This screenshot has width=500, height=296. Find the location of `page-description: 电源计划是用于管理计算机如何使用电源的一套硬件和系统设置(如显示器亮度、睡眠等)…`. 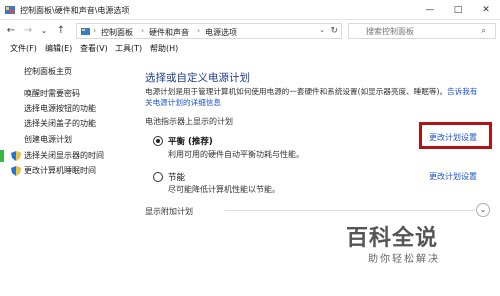

page-description: 电源计划是用于管理计算机如何使用电源的一套硬件和系统设置(如显示器亮度、睡眠等)… is located at coordinates (315, 97).